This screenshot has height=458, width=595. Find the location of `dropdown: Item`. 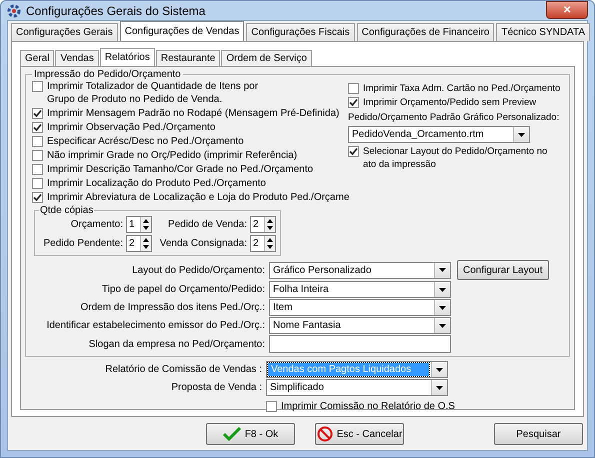

dropdown: Item is located at coordinates (360, 307).